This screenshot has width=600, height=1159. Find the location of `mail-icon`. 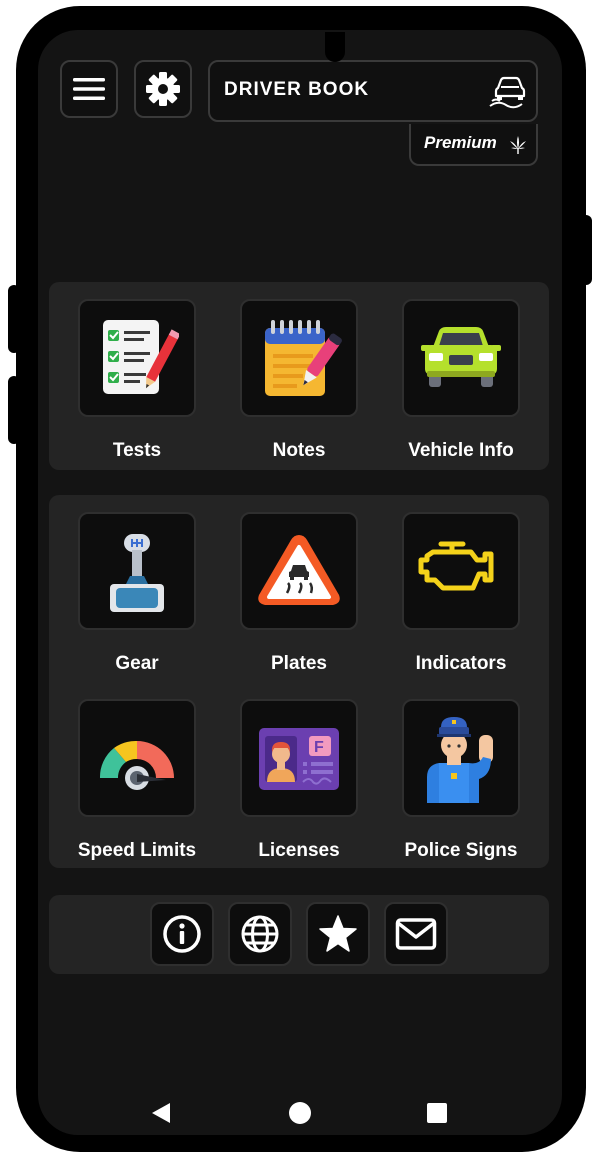

mail-icon is located at coordinates (416, 934).